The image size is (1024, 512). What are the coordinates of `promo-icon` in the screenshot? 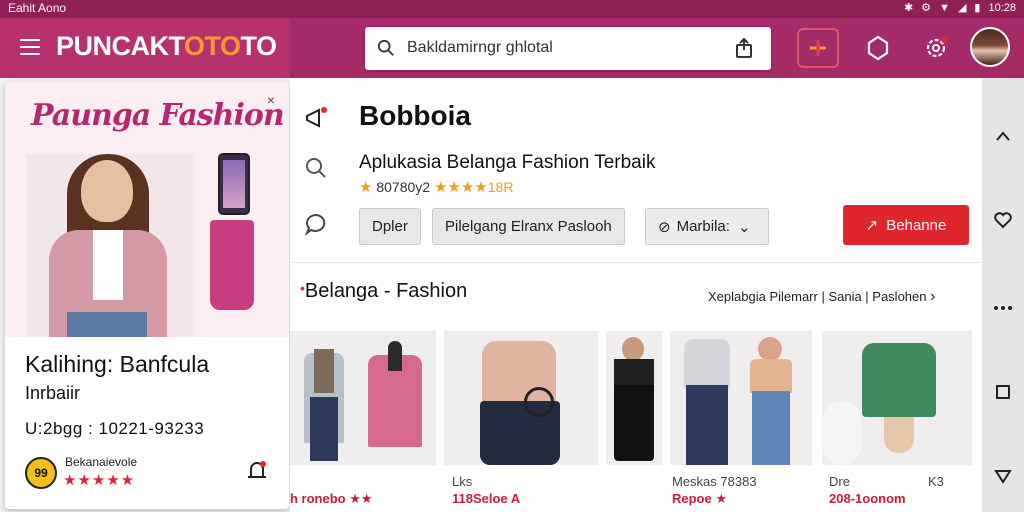 It's located at (818, 48).